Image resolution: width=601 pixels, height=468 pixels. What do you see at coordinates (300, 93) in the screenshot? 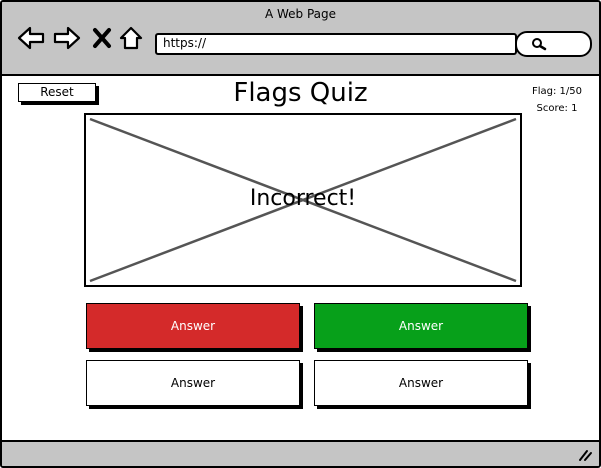
I see `page-title: Flags Quiz` at bounding box center [300, 93].